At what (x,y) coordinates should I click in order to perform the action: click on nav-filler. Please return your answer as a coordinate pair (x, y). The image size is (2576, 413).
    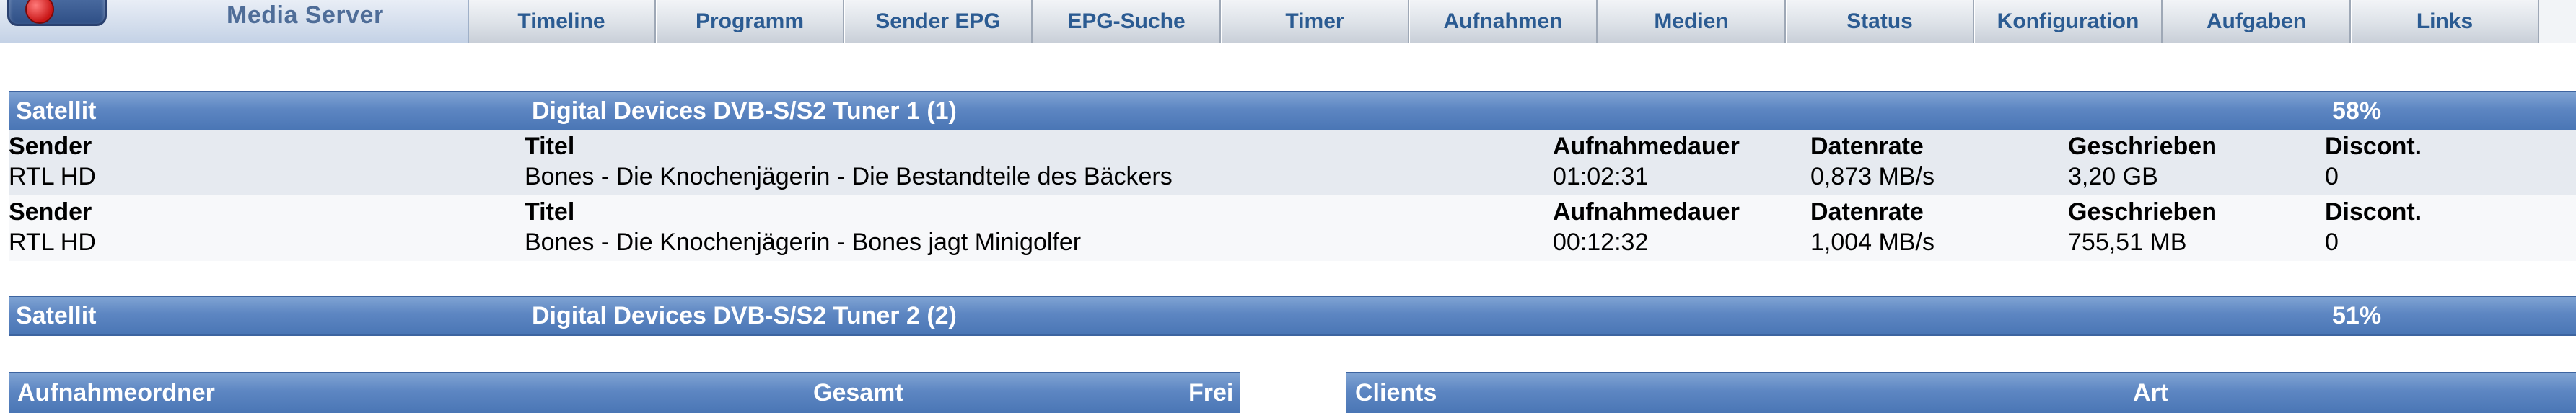
    Looking at the image, I should click on (2557, 21).